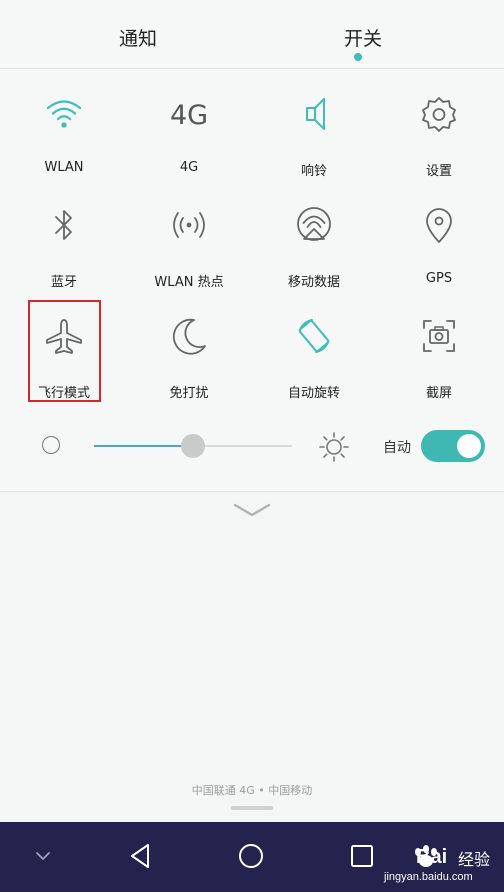  What do you see at coordinates (397, 448) in the screenshot?
I see `auto-brightness-label: 自动` at bounding box center [397, 448].